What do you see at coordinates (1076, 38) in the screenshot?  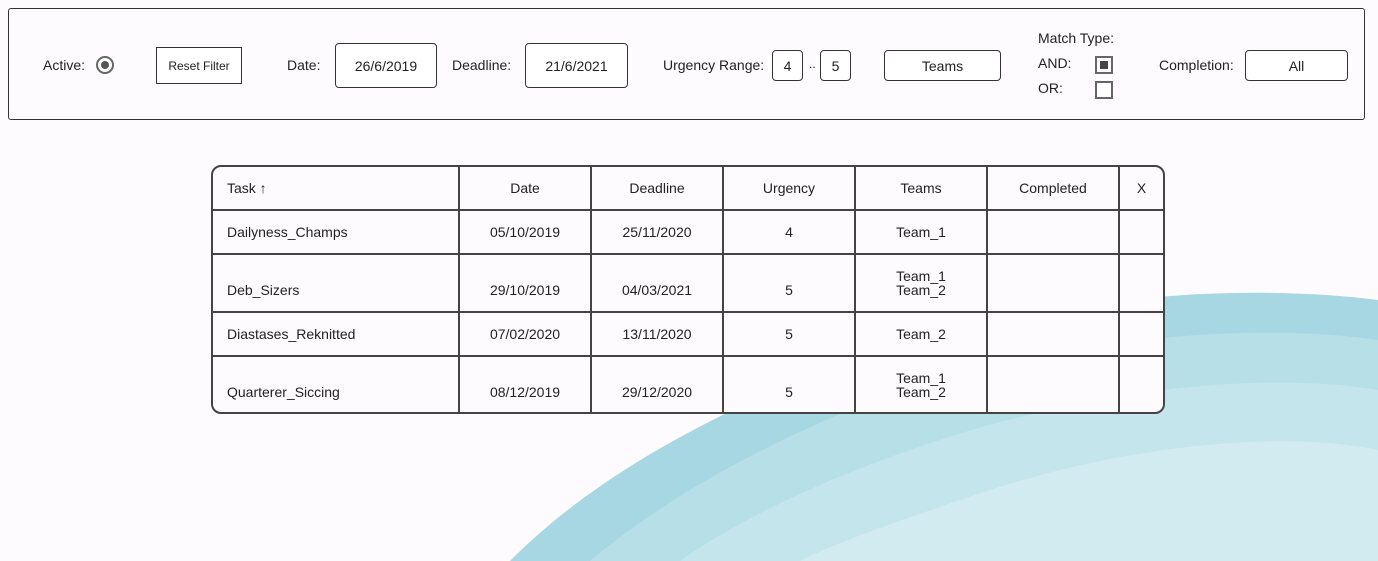 I see `match-type-label: Match Type:` at bounding box center [1076, 38].